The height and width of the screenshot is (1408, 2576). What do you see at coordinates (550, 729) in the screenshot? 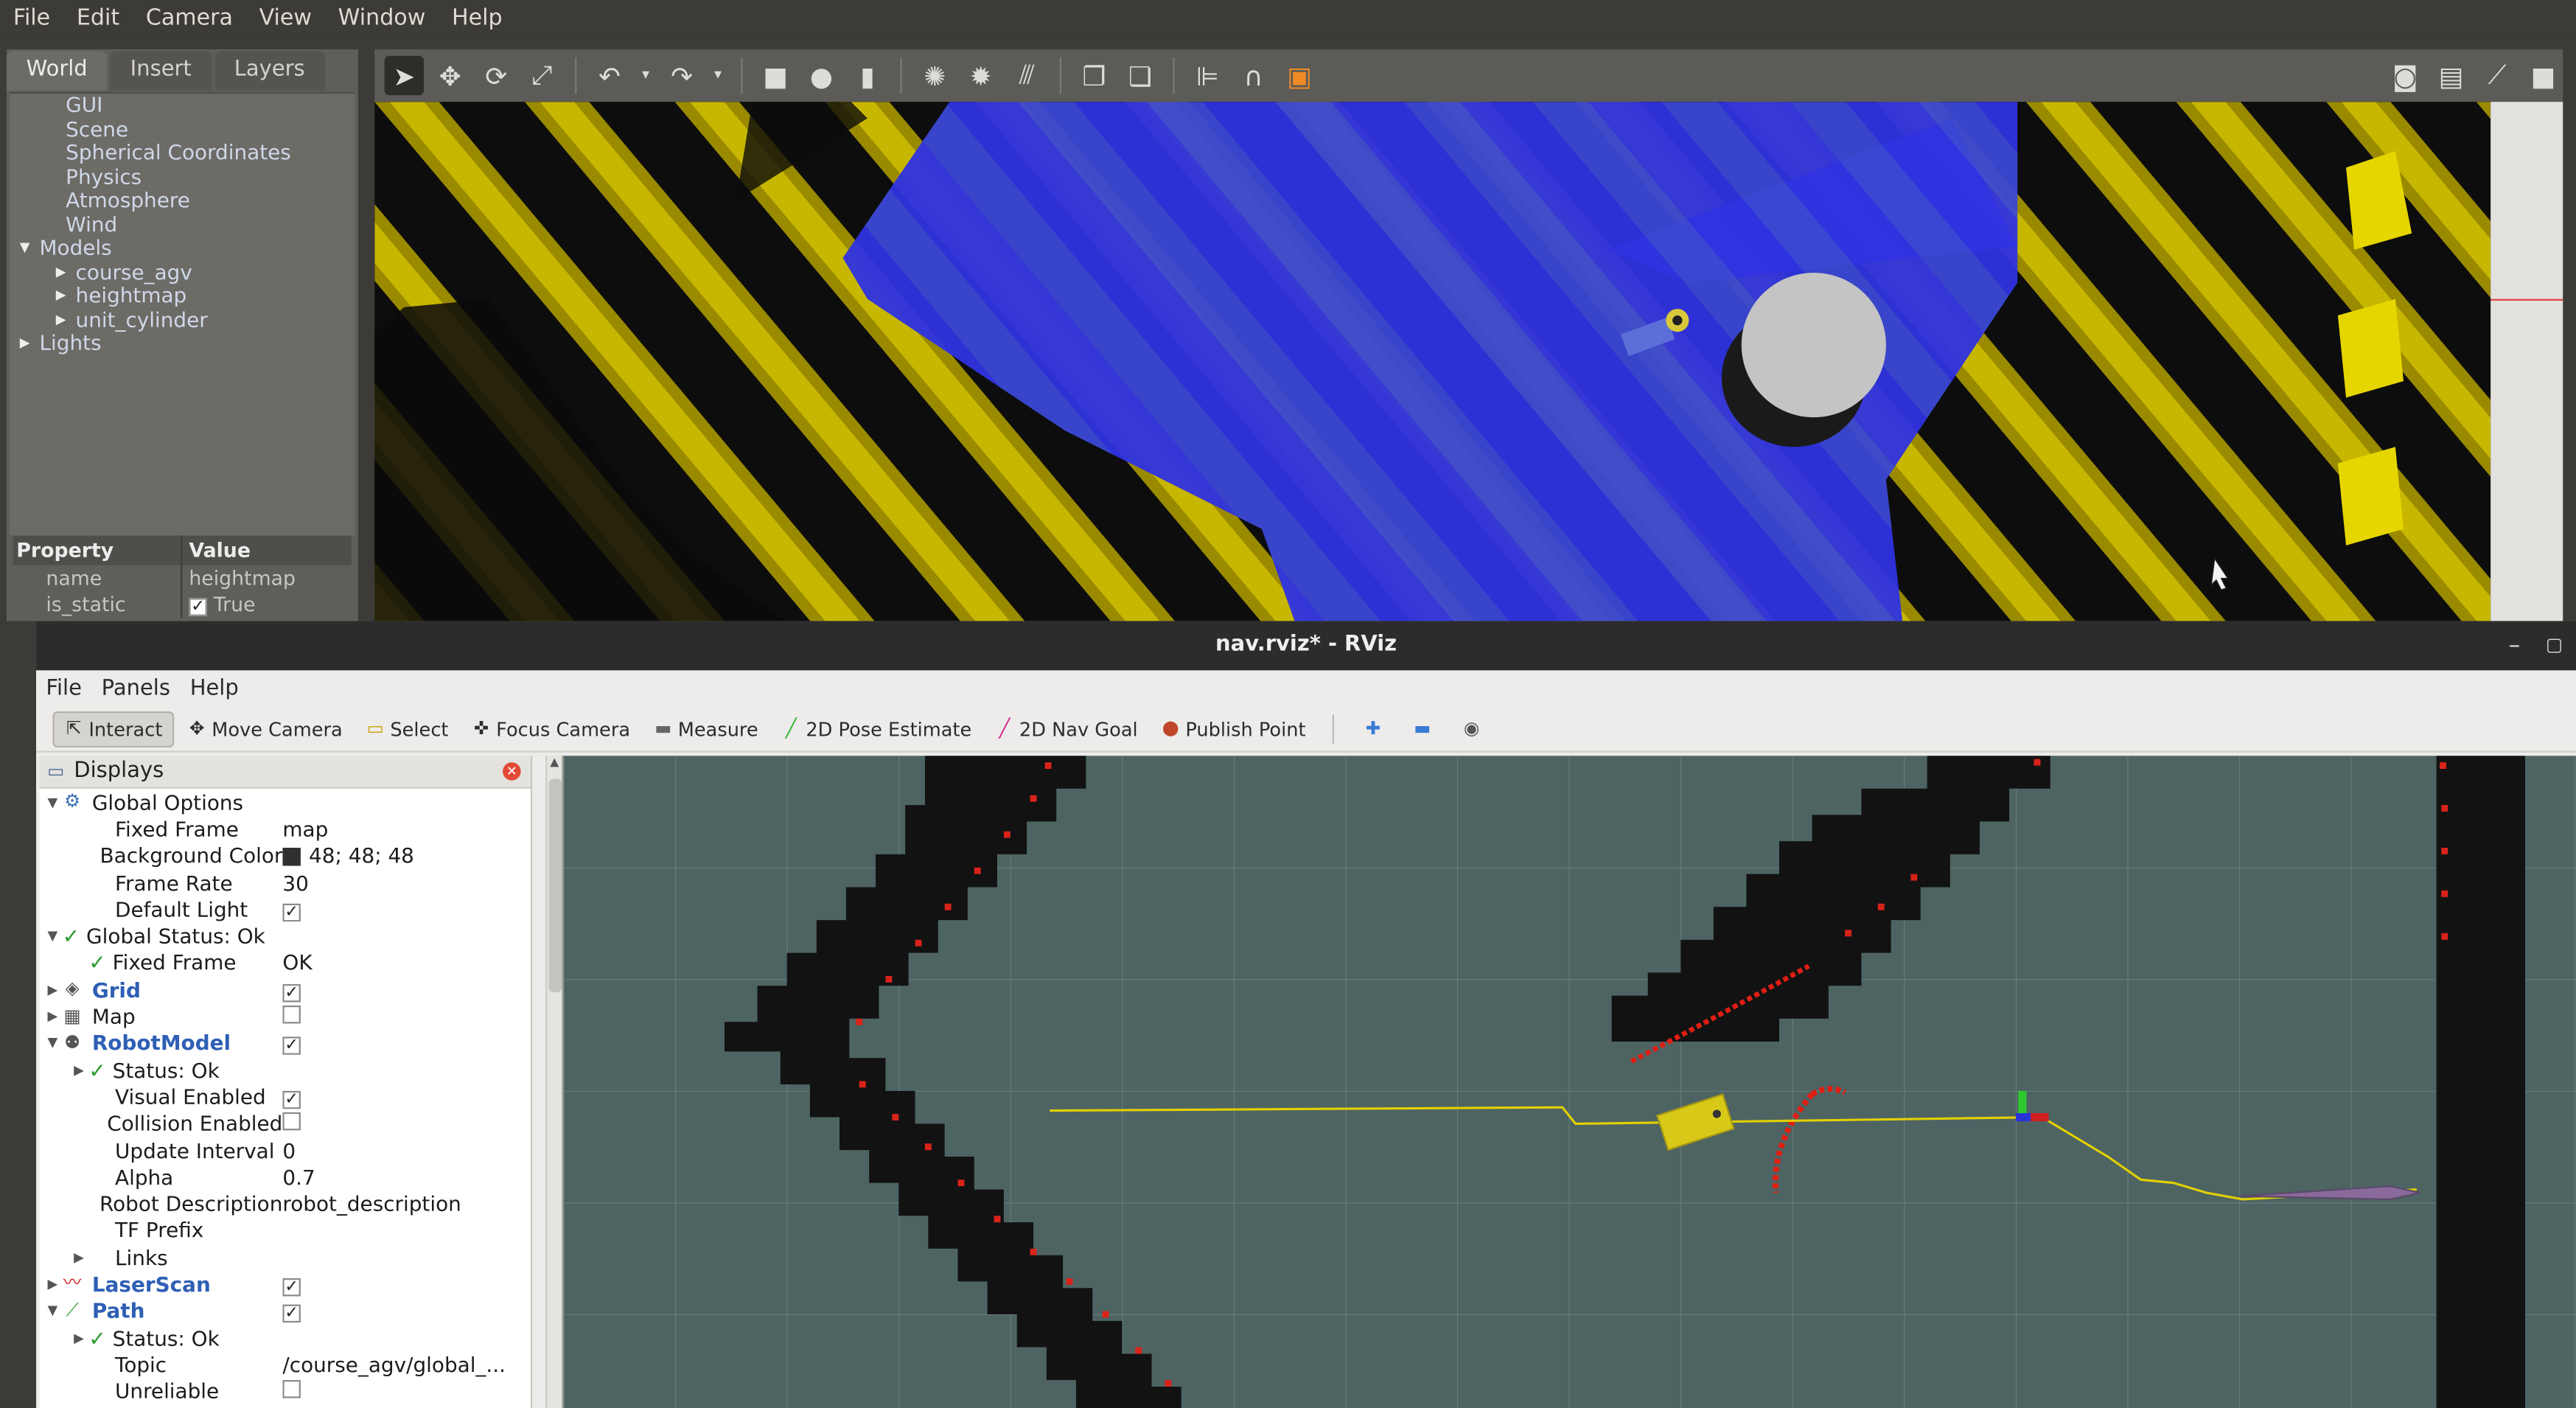
I see `tool-focus-camera: ✜ Focus Camera` at bounding box center [550, 729].